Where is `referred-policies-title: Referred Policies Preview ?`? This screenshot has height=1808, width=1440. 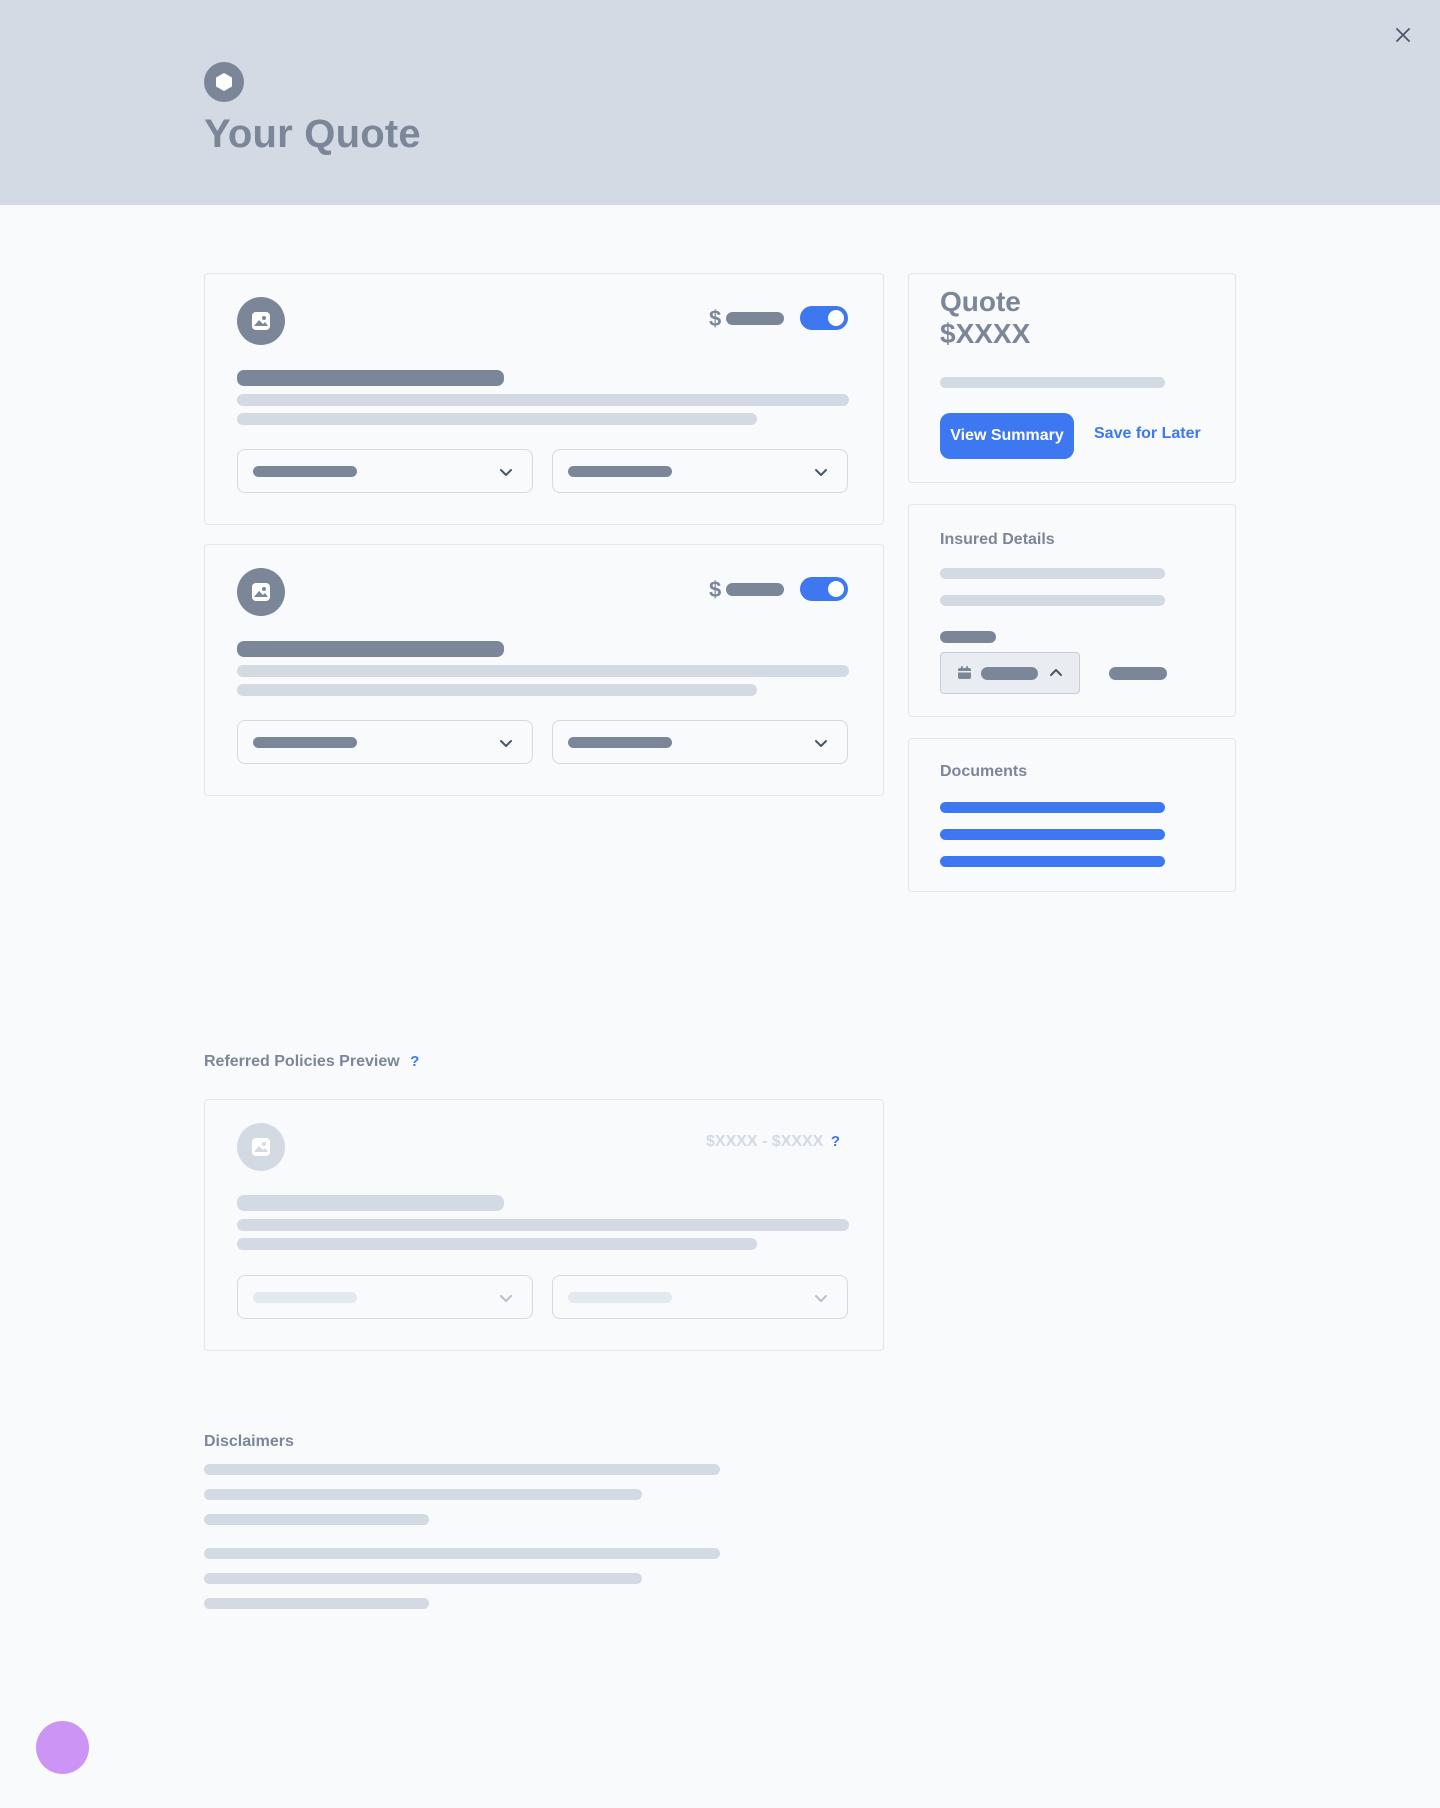
referred-policies-title: Referred Policies Preview ? is located at coordinates (311, 1062).